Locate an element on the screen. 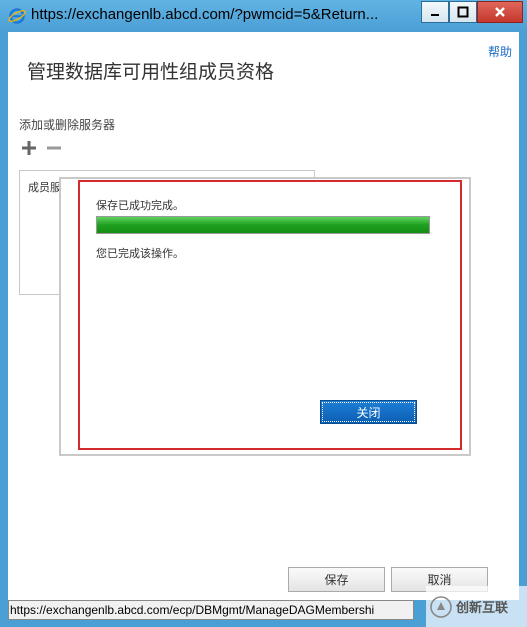 The image size is (527, 627). list-column-header: 成员服 is located at coordinates (44, 188).